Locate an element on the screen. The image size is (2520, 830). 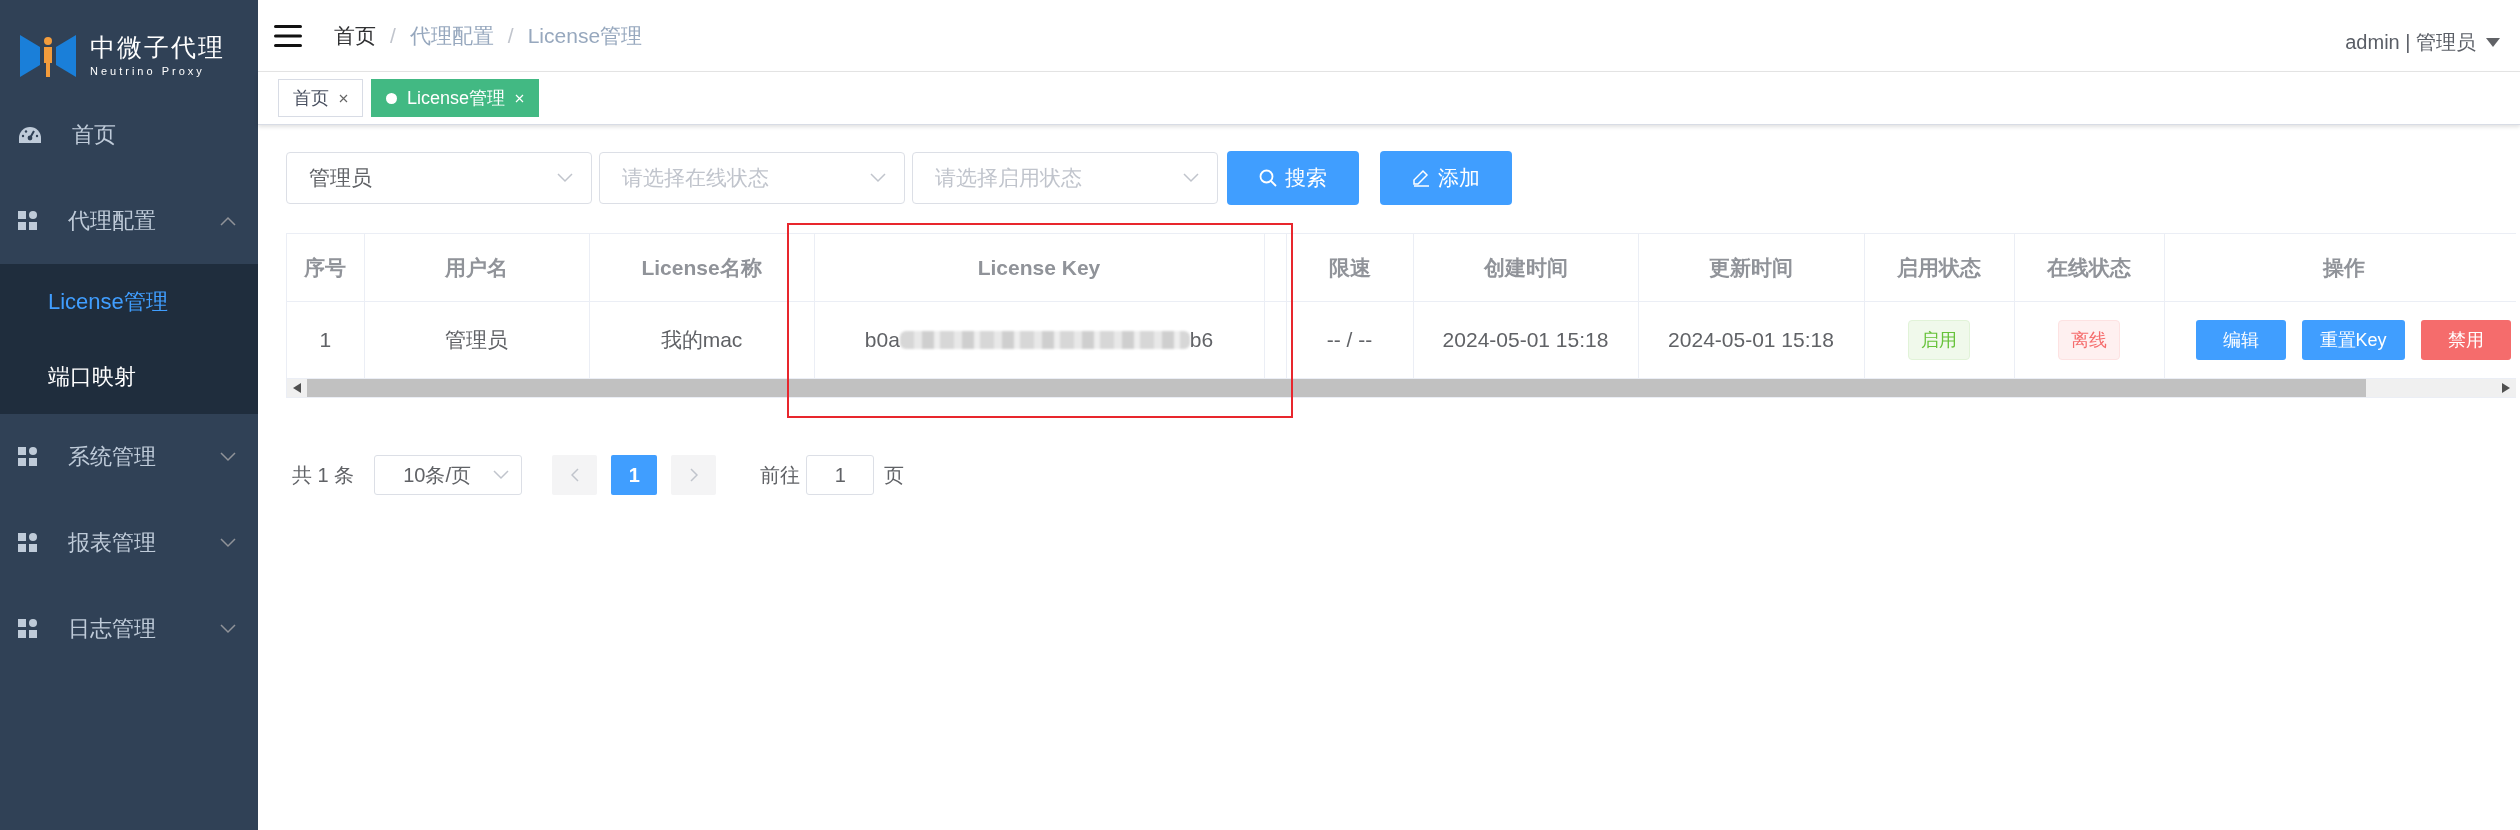
status-tag: 离线 is located at coordinates (2089, 340).